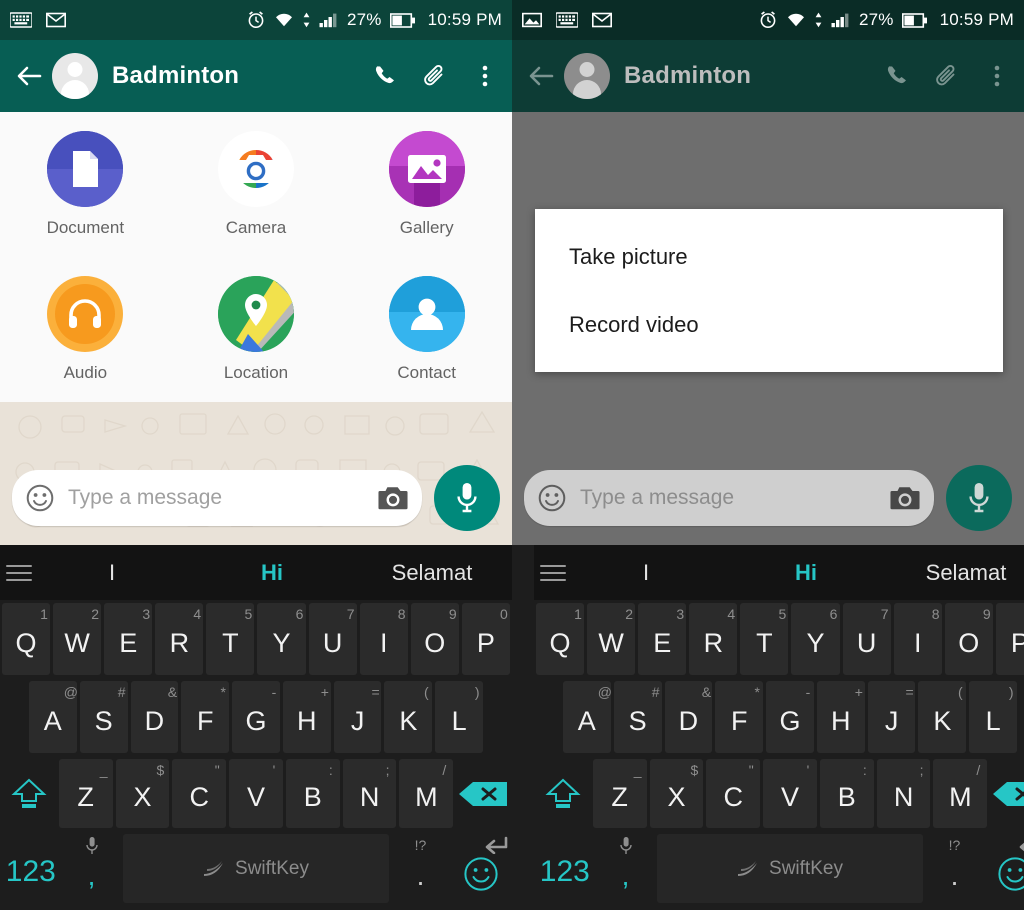 The height and width of the screenshot is (910, 1024). Describe the element at coordinates (85, 184) in the screenshot. I see `attachment-option-document: Document` at that location.